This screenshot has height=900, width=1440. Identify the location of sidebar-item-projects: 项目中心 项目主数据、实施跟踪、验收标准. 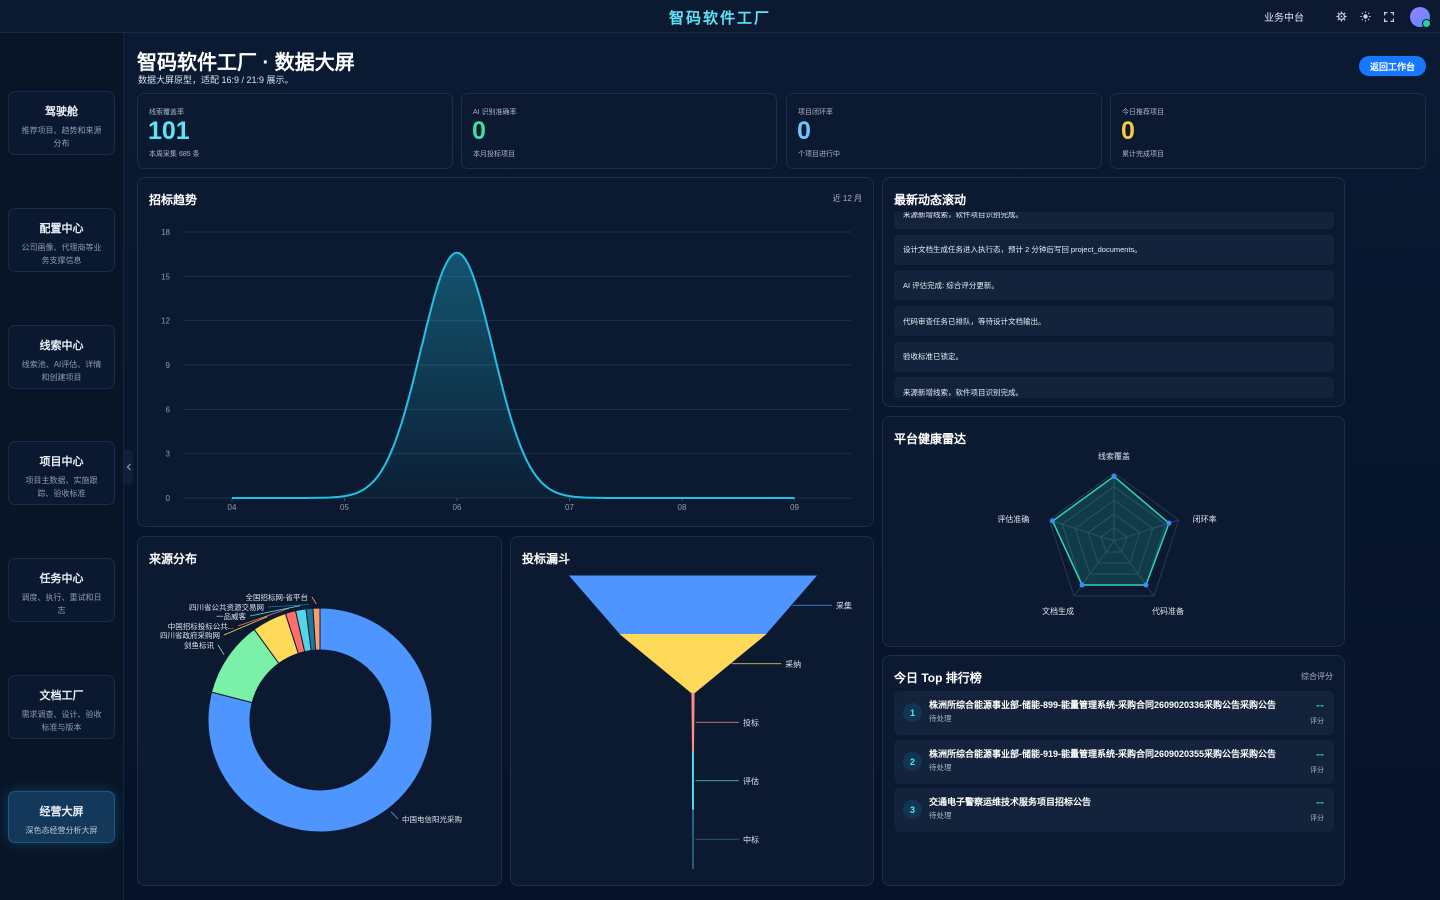
(61, 473).